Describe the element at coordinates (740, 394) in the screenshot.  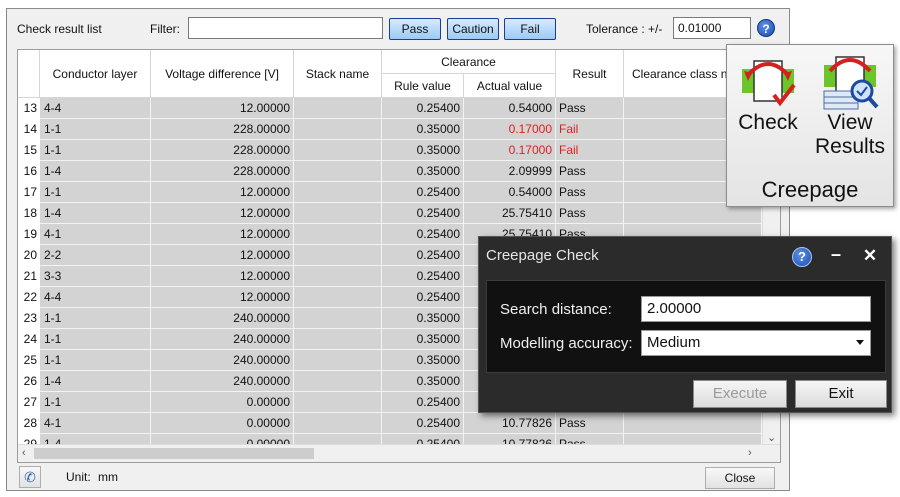
I see `execute-button: Execute` at that location.